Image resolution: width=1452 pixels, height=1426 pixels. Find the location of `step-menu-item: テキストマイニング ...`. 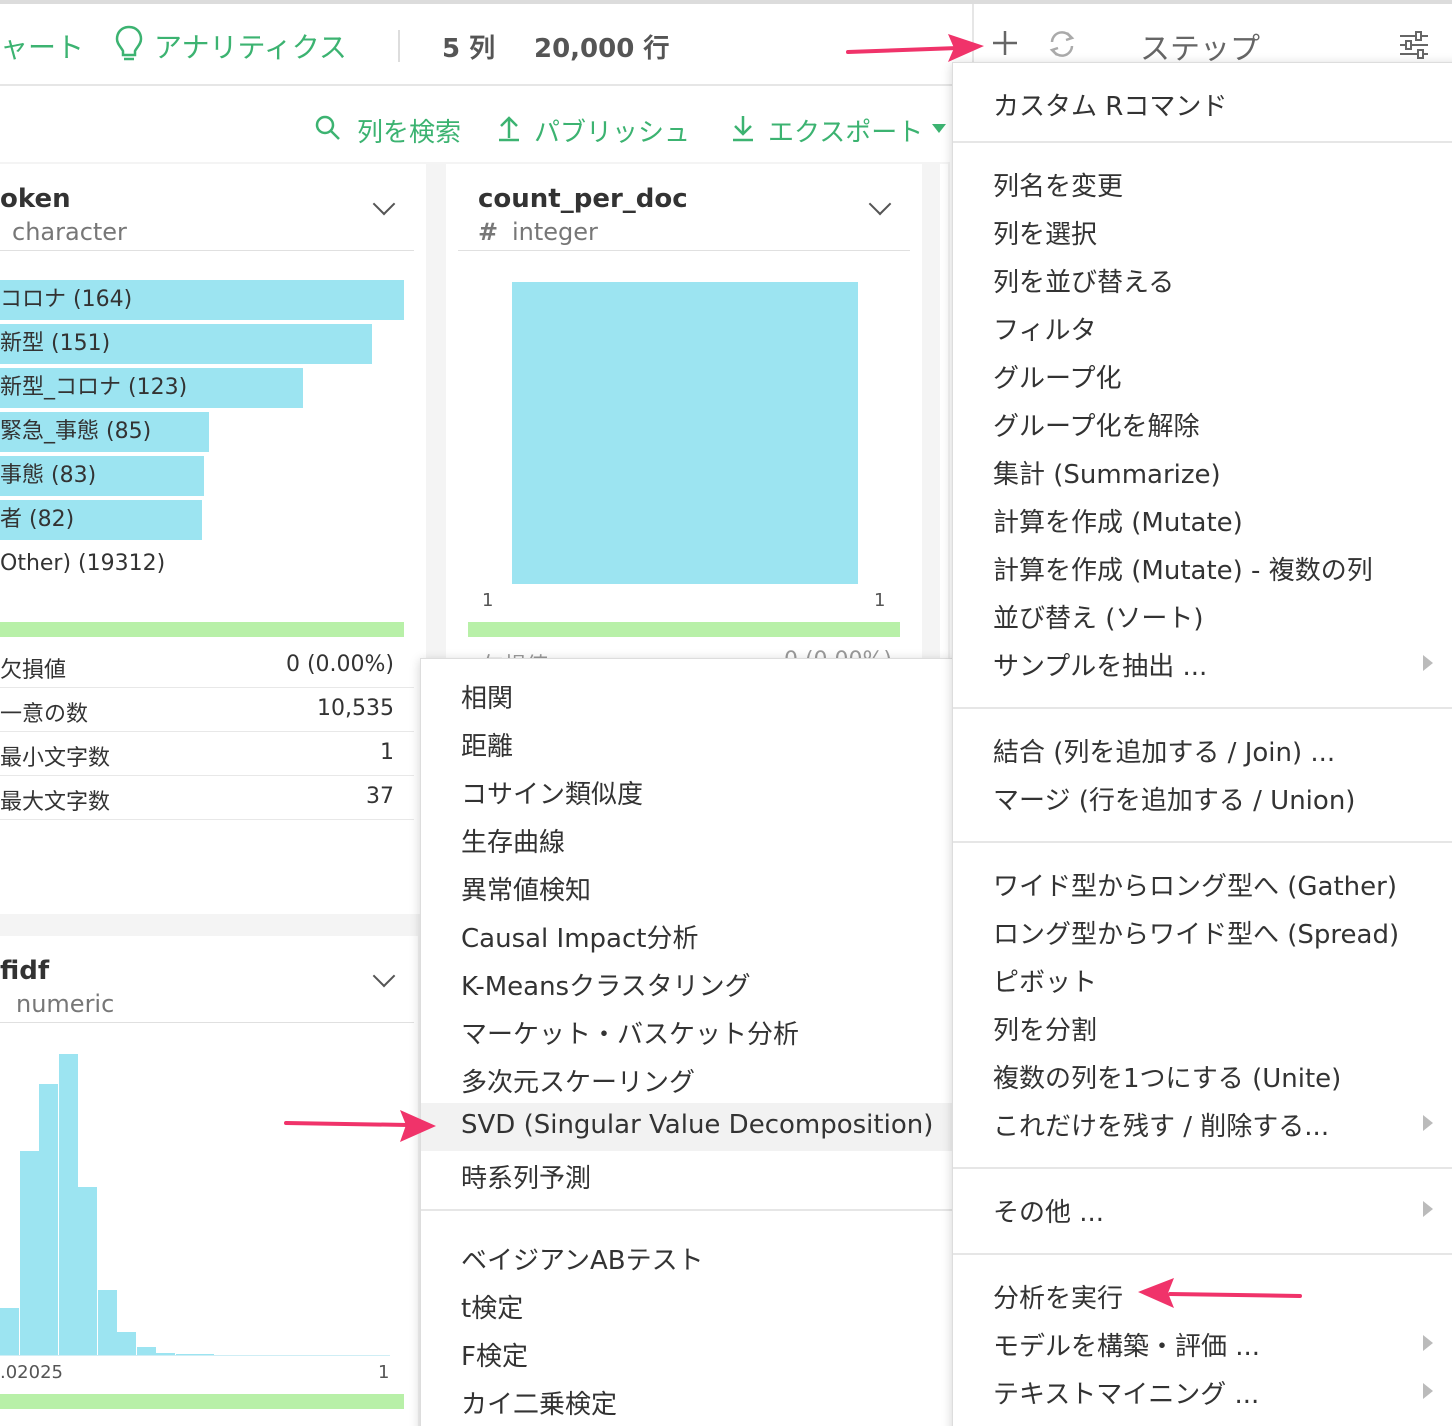

step-menu-item: テキストマイニング ... is located at coordinates (1202, 1391).